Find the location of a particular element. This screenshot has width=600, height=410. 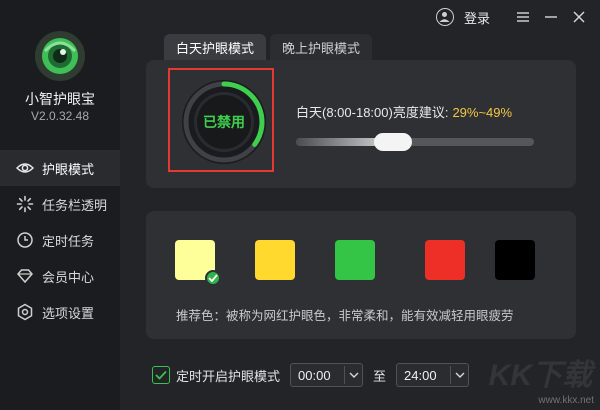

tab-night-mode: 晚上护眼模式 is located at coordinates (321, 47).